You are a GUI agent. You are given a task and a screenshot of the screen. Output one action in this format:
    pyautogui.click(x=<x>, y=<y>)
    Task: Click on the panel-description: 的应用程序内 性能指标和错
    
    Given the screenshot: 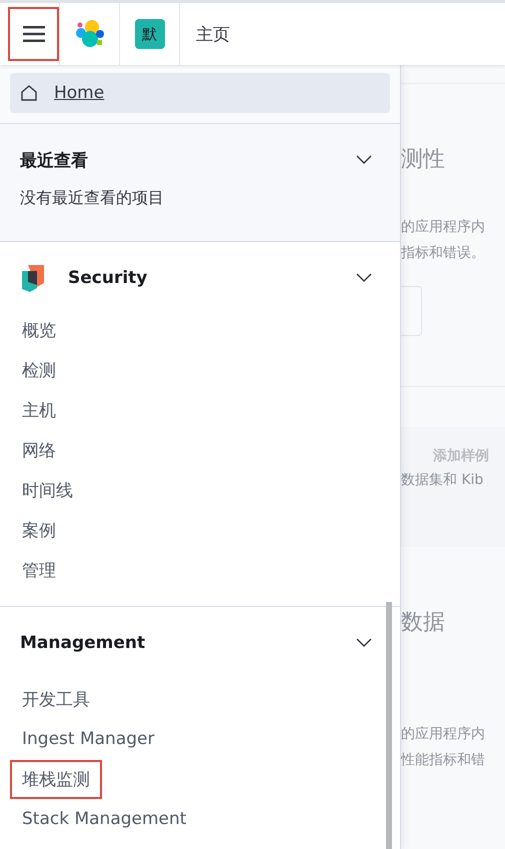 What is the action you would take?
    pyautogui.click(x=443, y=747)
    